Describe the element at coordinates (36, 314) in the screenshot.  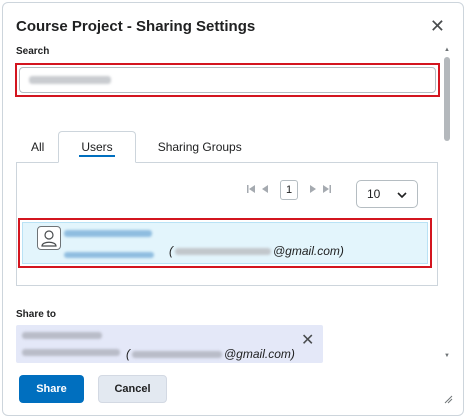
I see `share-to-label: Share to` at that location.